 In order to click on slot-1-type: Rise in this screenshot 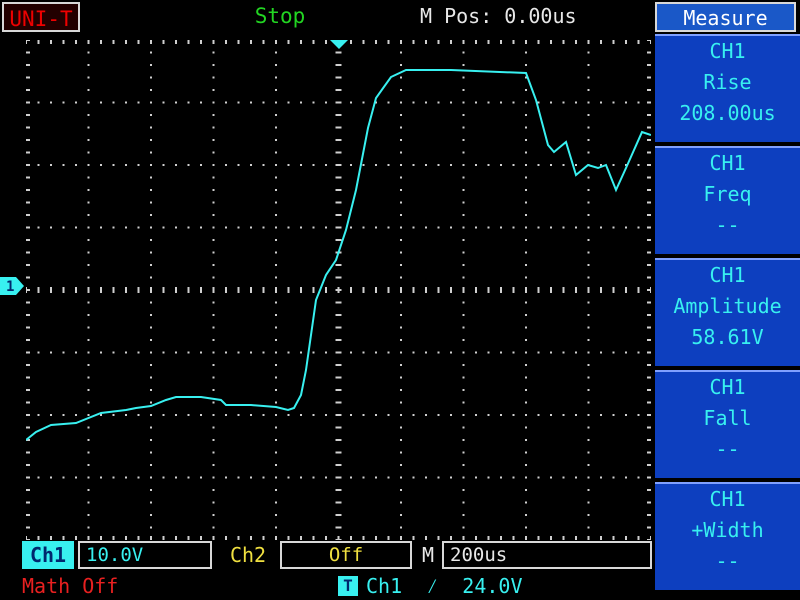, I will do `click(727, 82)`.